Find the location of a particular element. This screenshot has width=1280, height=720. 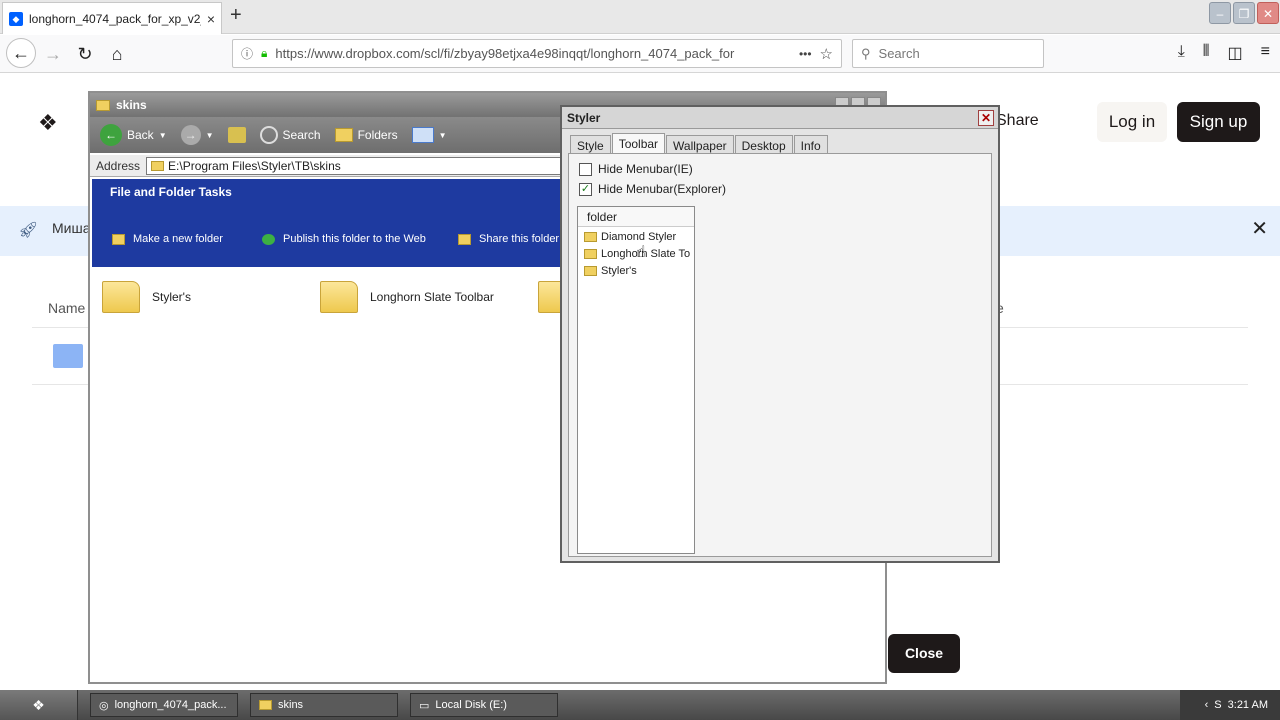

taskbar-item: ▭ Local Disk (E:) is located at coordinates (484, 705).